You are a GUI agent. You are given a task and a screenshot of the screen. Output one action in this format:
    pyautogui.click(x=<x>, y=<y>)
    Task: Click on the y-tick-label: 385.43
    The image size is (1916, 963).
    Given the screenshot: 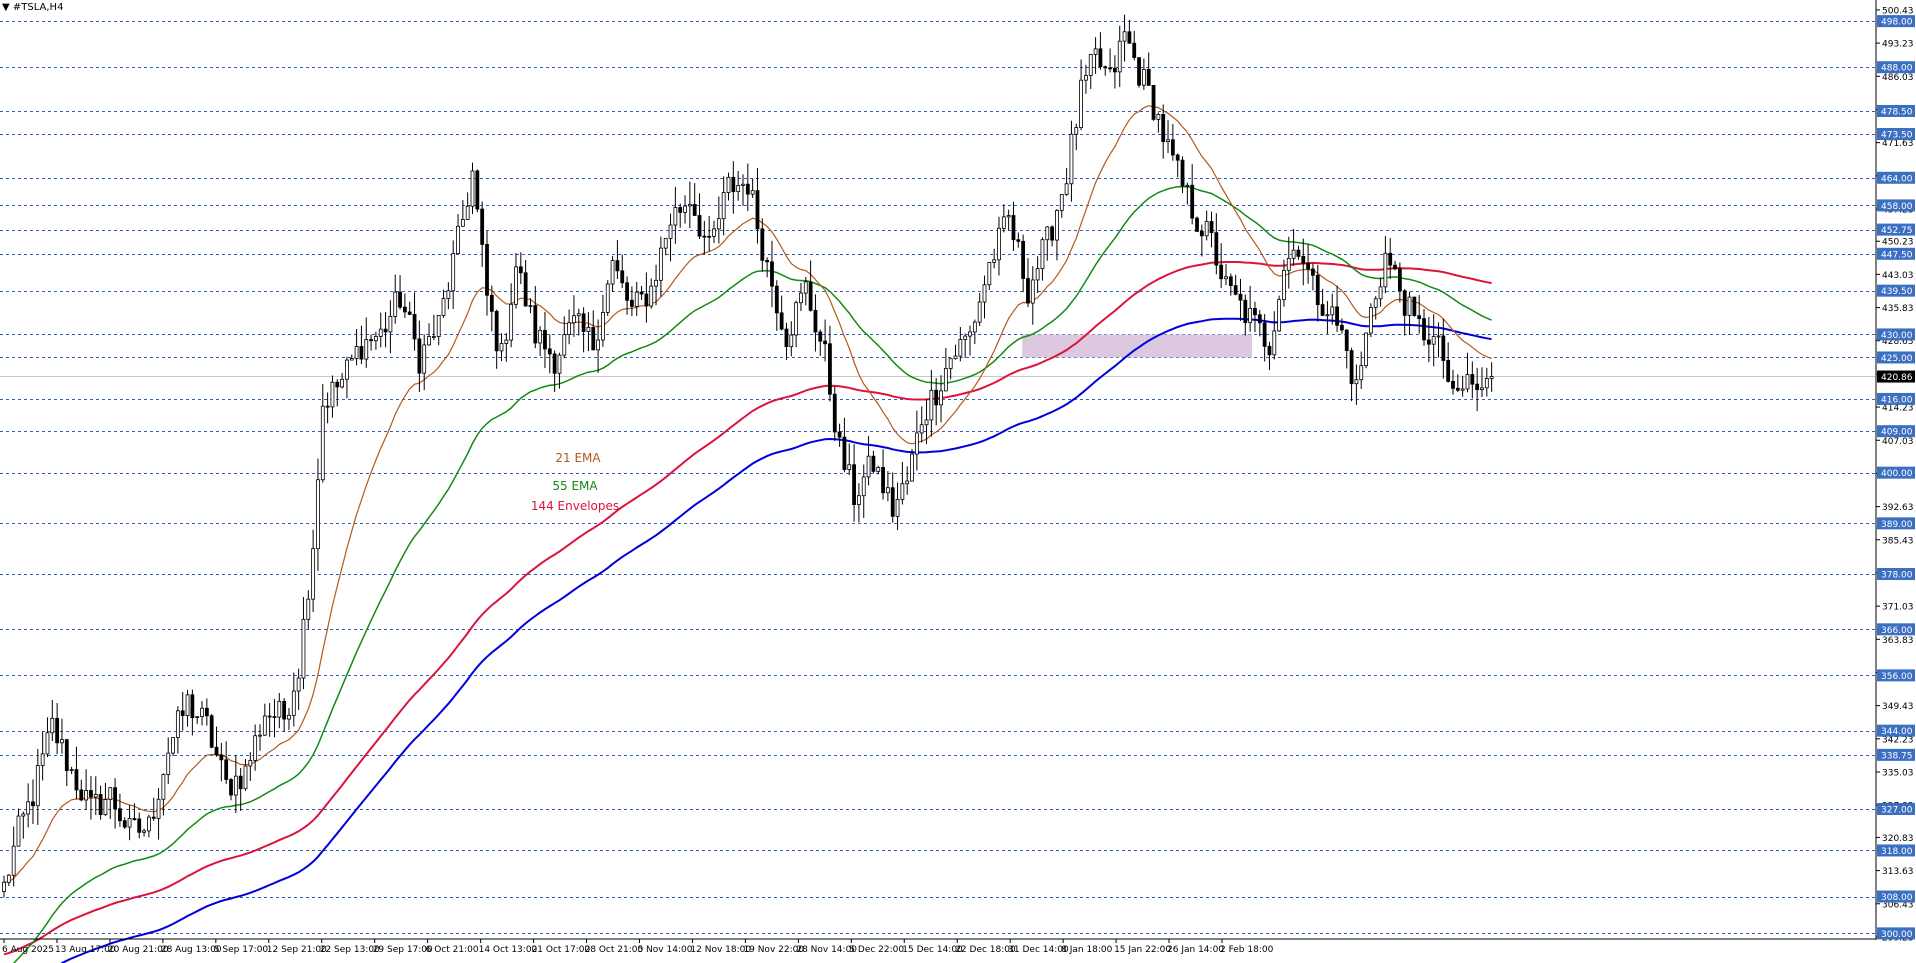 What is the action you would take?
    pyautogui.click(x=1898, y=541)
    